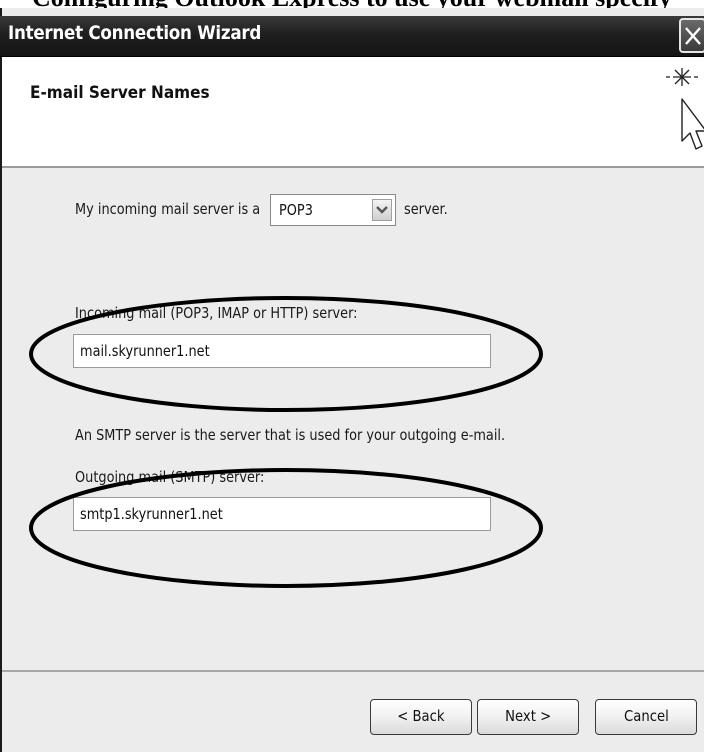 The height and width of the screenshot is (752, 704). What do you see at coordinates (333, 210) in the screenshot?
I see `server-type-select: POP3` at bounding box center [333, 210].